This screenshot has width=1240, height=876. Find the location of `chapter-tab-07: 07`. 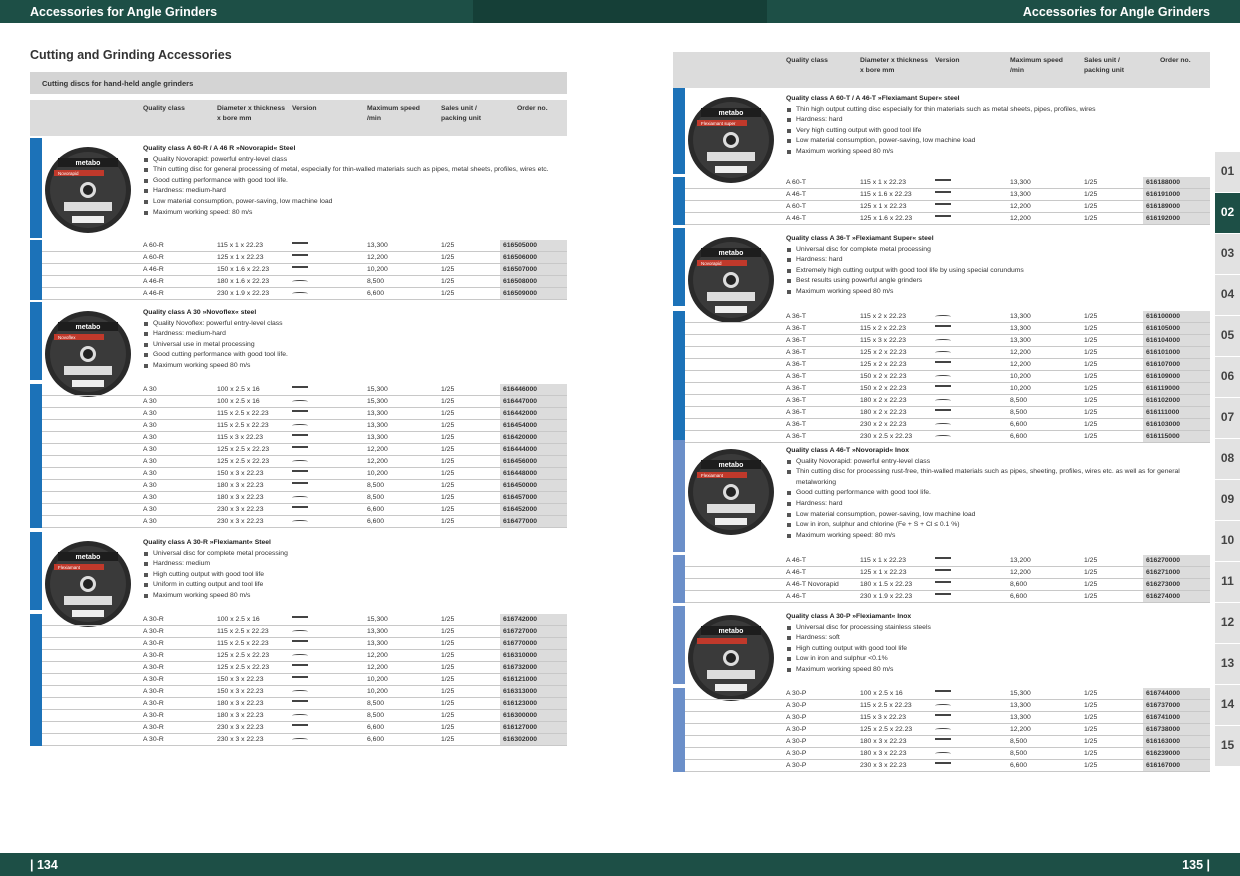

chapter-tab-07: 07 is located at coordinates (1227, 418).